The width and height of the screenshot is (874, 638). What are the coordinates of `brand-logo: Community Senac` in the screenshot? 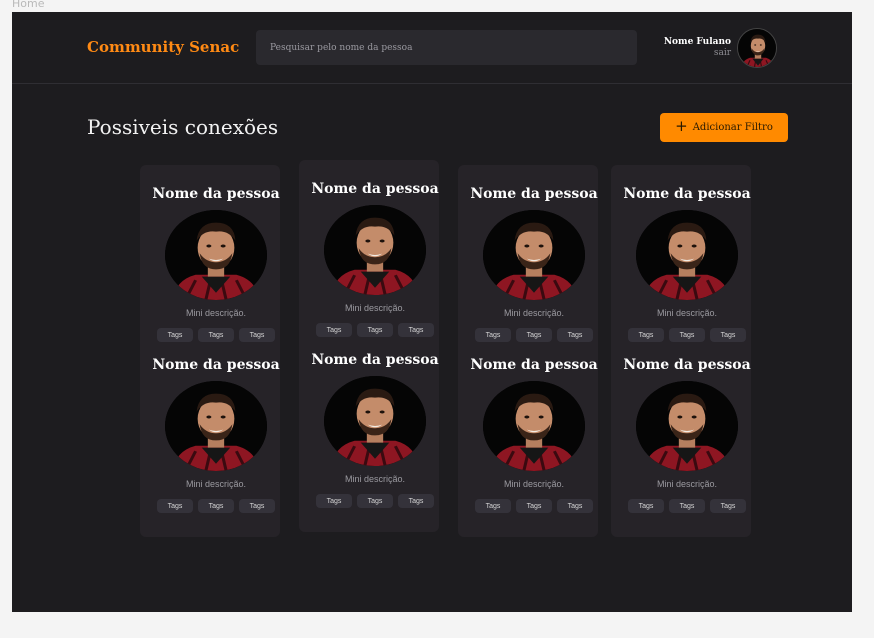 It's located at (163, 47).